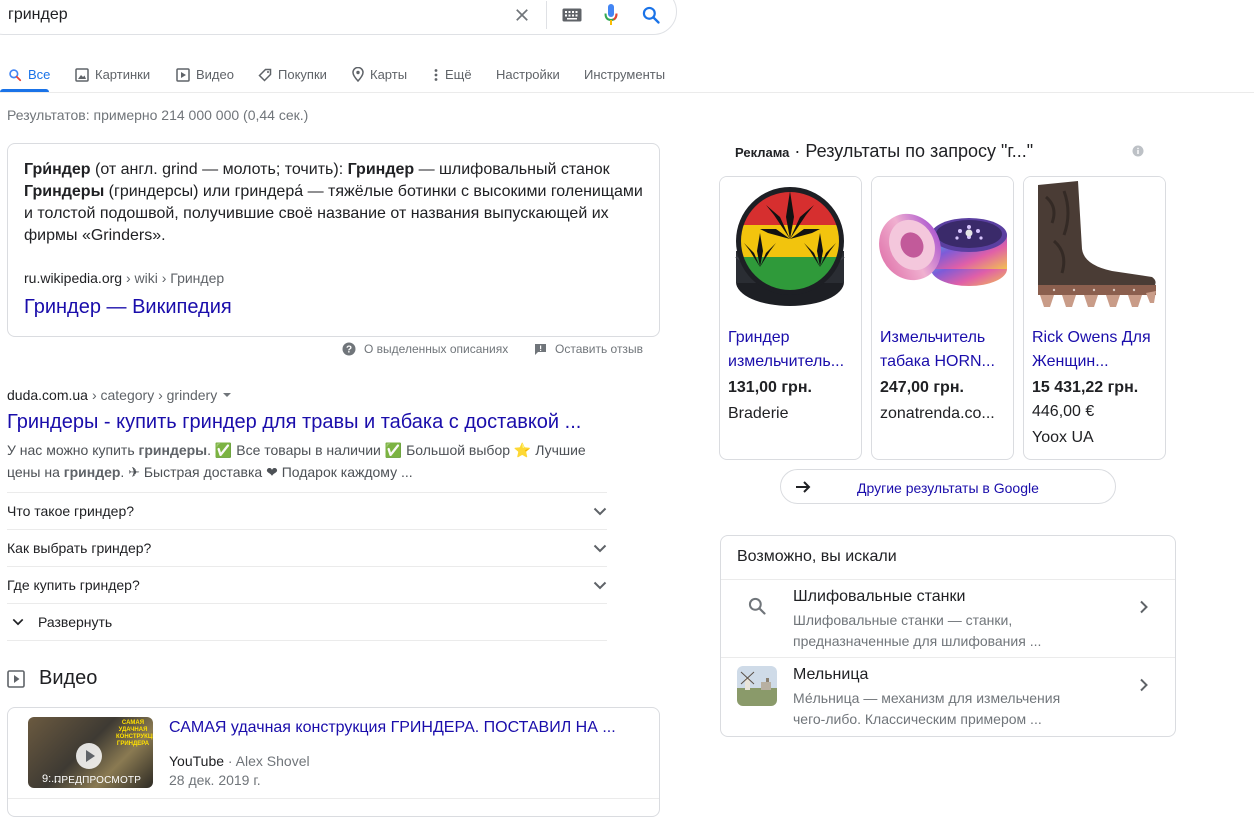 This screenshot has height=817, width=1254. What do you see at coordinates (128, 307) in the screenshot?
I see `featured-snippet-link: Гриндер — Википедия` at bounding box center [128, 307].